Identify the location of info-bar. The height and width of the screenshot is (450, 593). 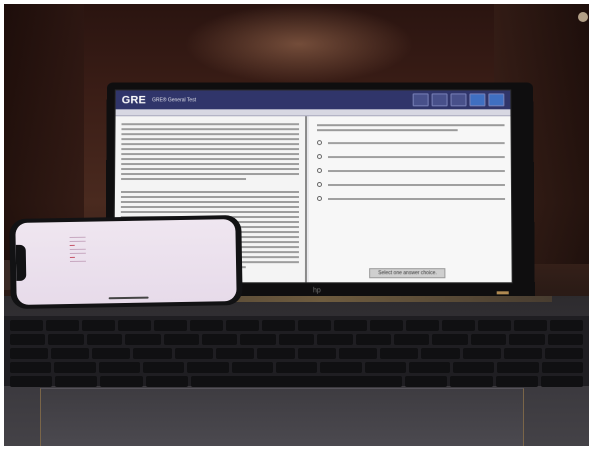
(313, 113).